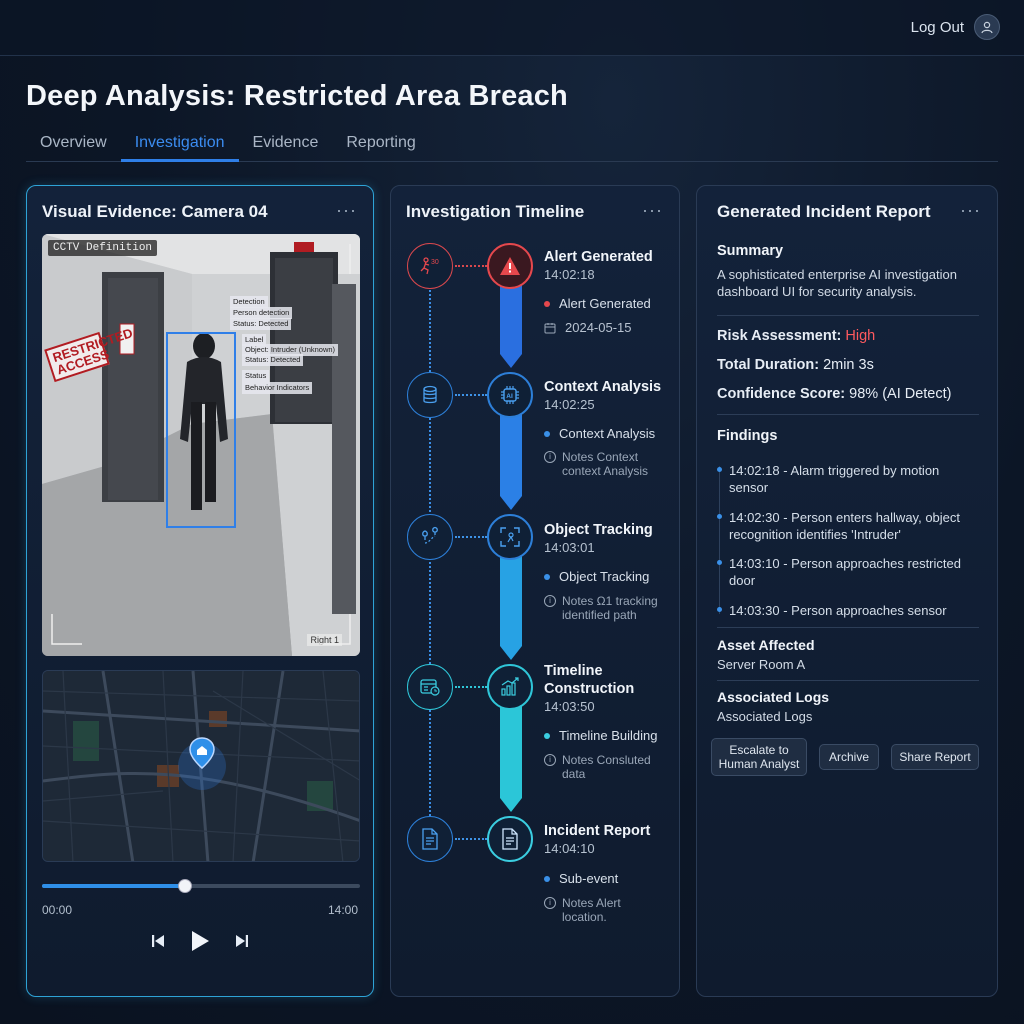  I want to click on user-avatar-icon, so click(987, 27).